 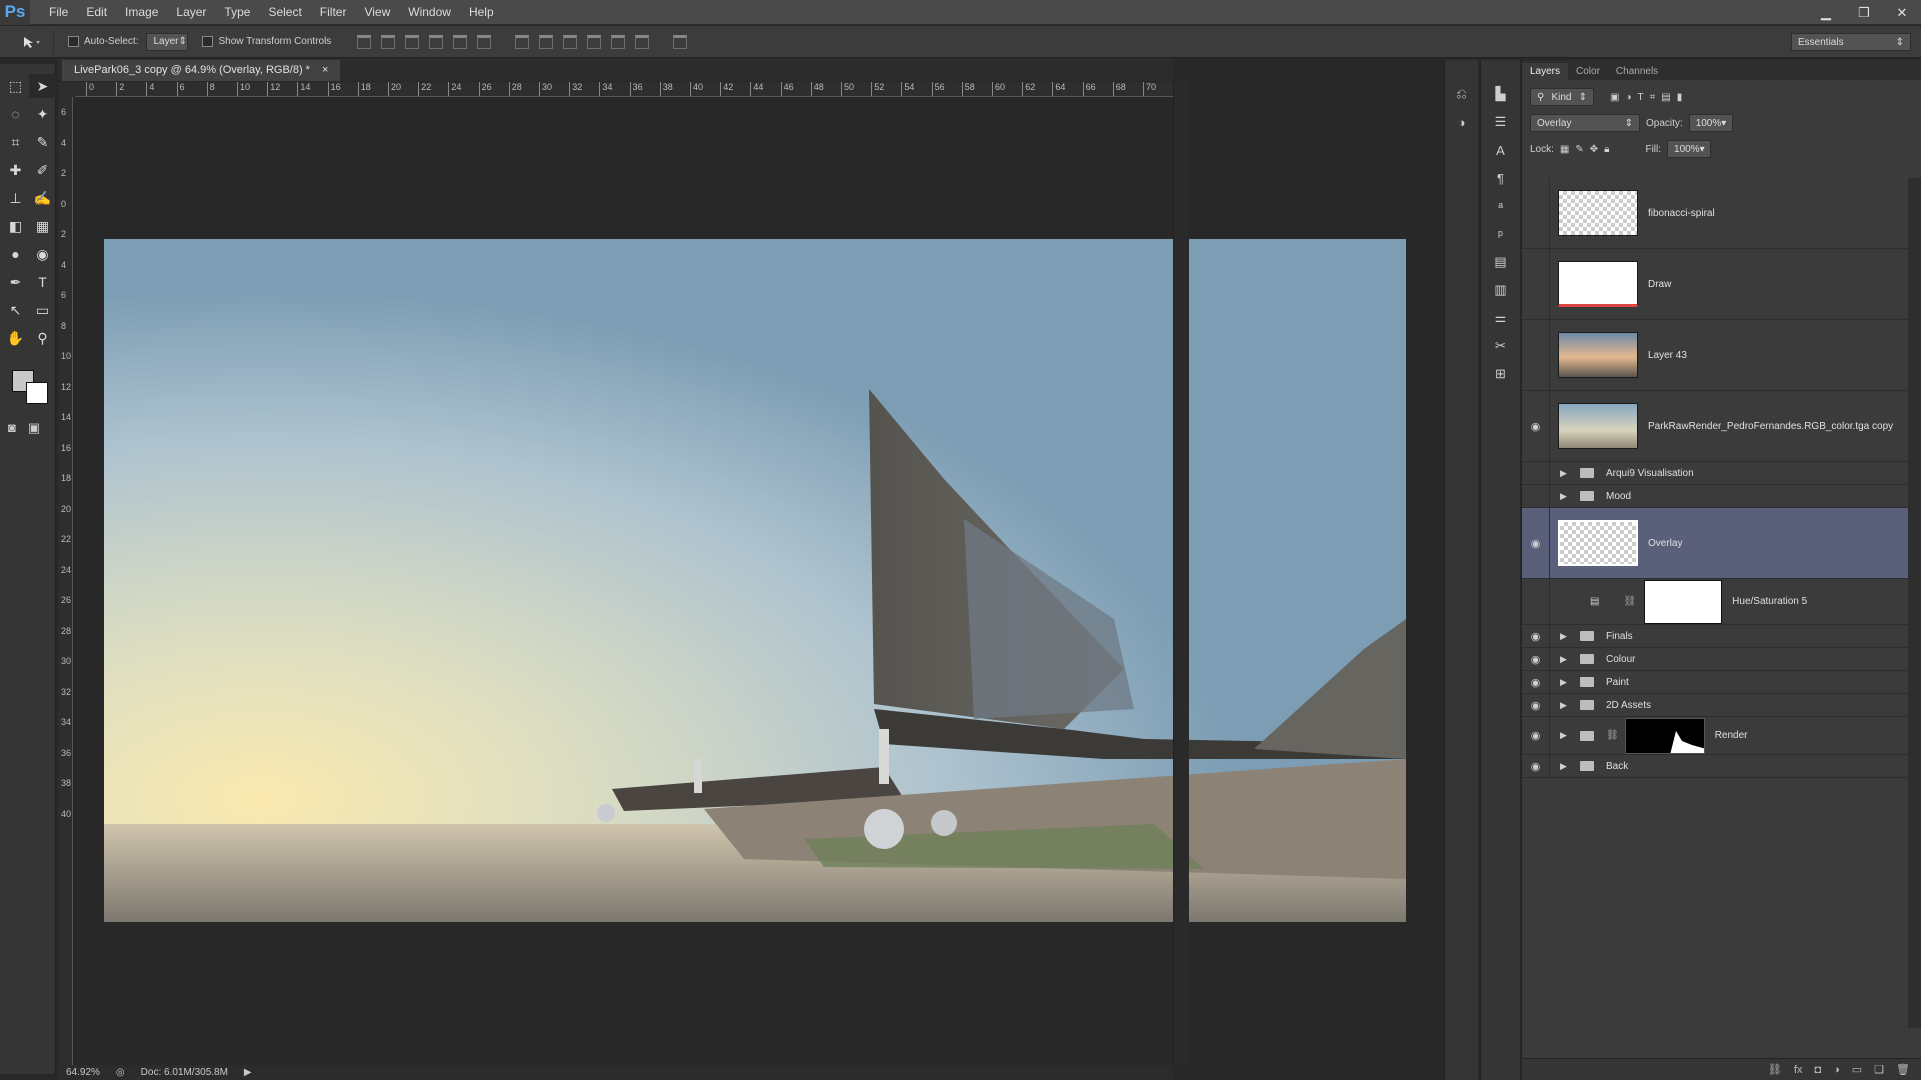 I want to click on layers-scrollbar, so click(x=1914, y=603).